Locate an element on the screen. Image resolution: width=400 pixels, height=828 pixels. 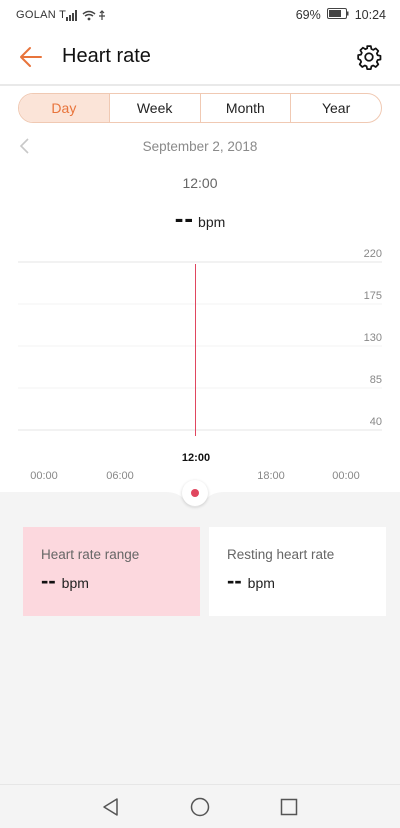
tab-year: Year is located at coordinates (335, 108).